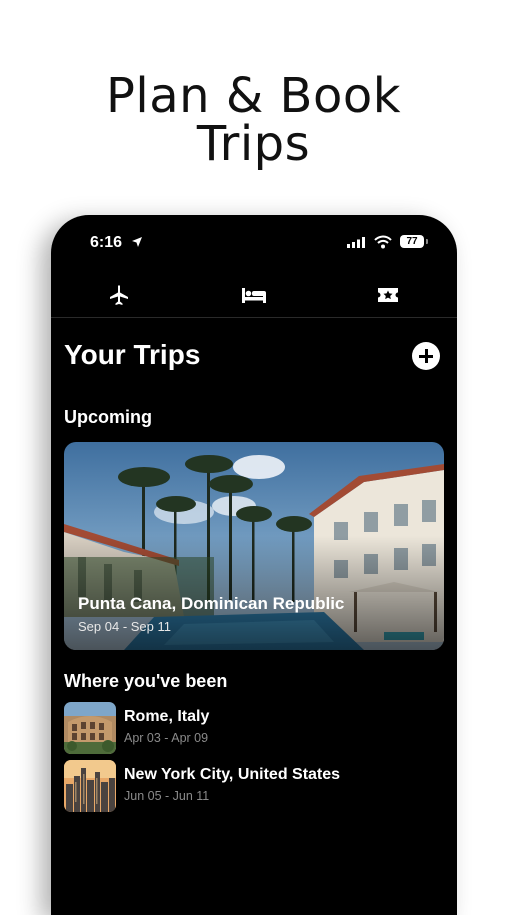 The height and width of the screenshot is (915, 507). What do you see at coordinates (90, 786) in the screenshot?
I see `new-york-thumbnail` at bounding box center [90, 786].